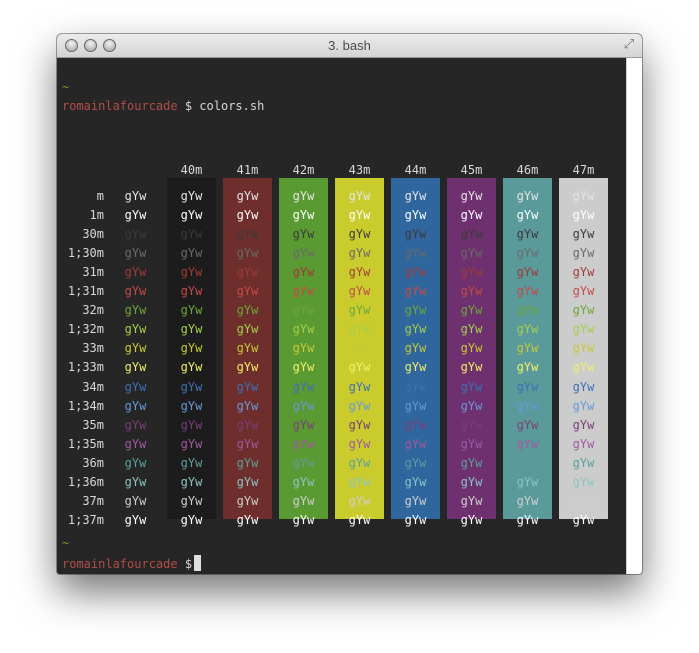 The image size is (699, 653). Describe the element at coordinates (629, 45) in the screenshot. I see `fullscreen-icon: ⤢` at that location.